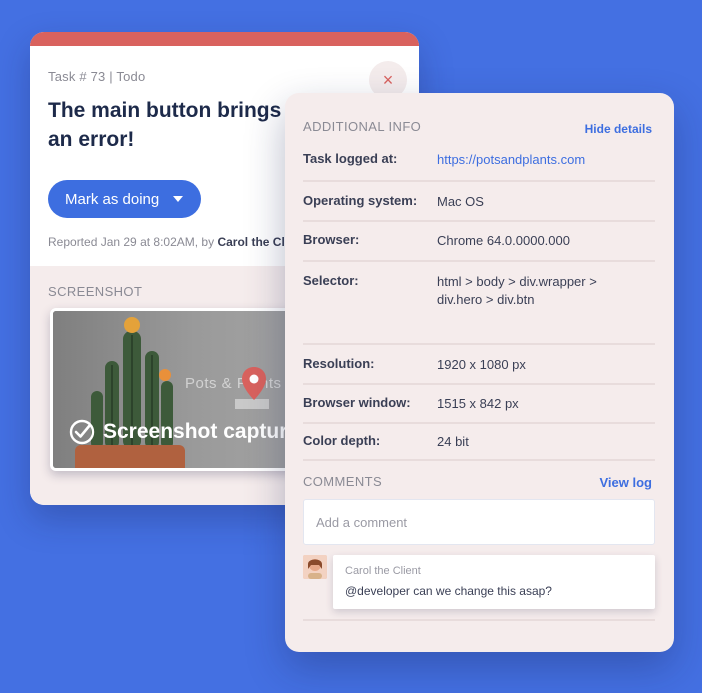 The height and width of the screenshot is (693, 702). What do you see at coordinates (112, 199) in the screenshot?
I see `mark-as-doing-label: Mark as doing` at bounding box center [112, 199].